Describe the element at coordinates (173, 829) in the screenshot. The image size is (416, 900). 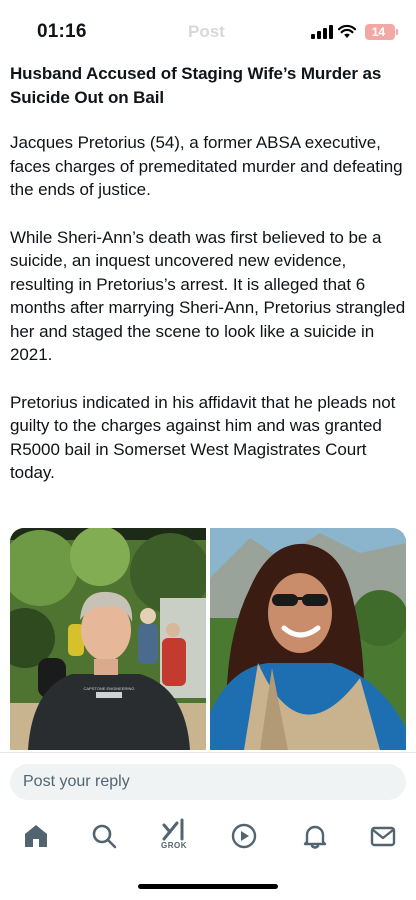
I see `grok-icon` at that location.